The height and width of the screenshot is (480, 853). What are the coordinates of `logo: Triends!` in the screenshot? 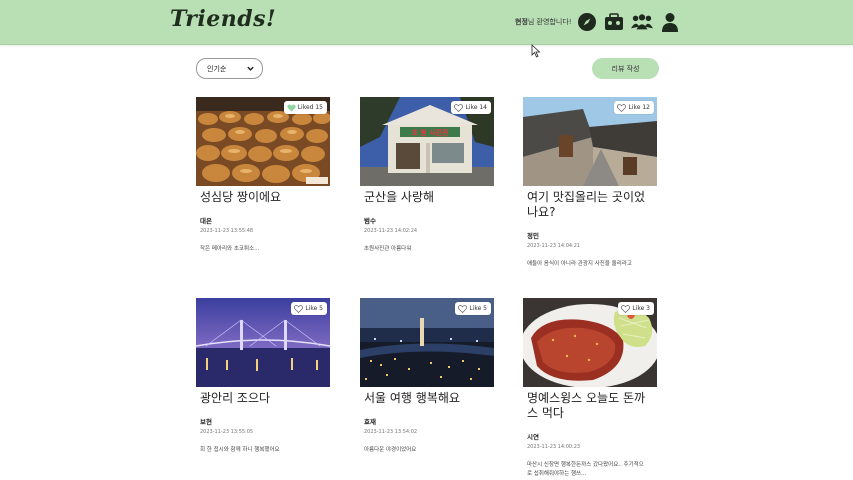 It's located at (223, 19).